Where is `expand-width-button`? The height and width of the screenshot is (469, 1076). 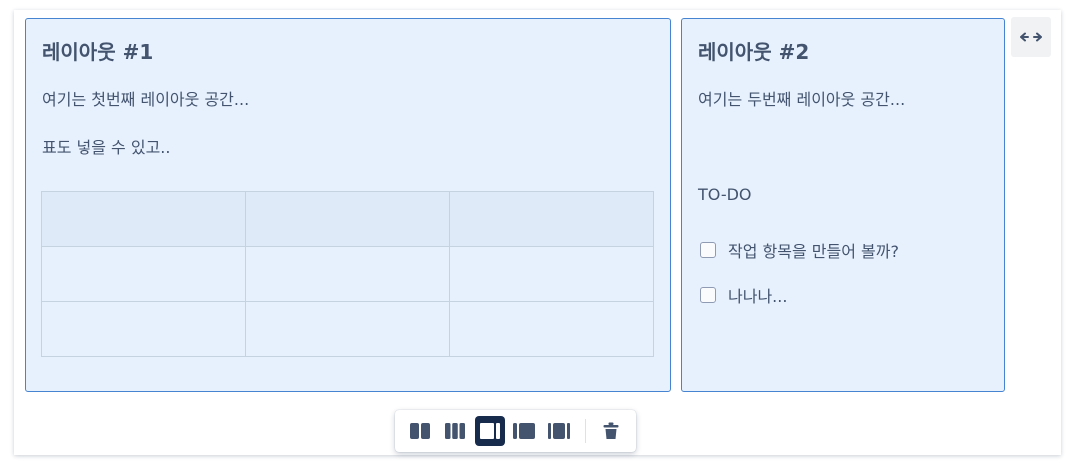 expand-width-button is located at coordinates (1031, 37).